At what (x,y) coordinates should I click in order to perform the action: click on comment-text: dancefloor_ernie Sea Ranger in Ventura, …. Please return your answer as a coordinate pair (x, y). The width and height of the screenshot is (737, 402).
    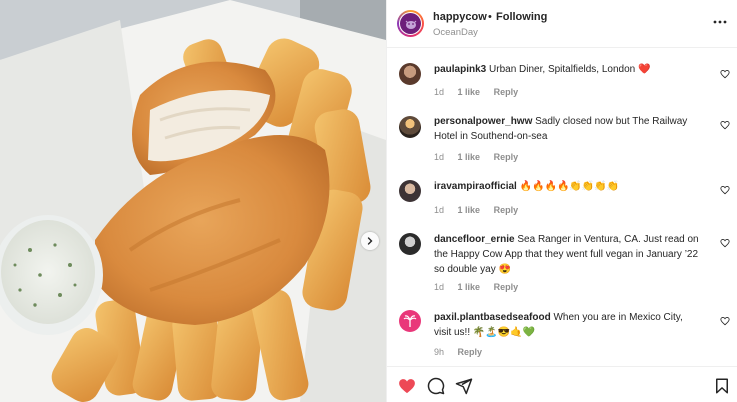
    Looking at the image, I should click on (568, 254).